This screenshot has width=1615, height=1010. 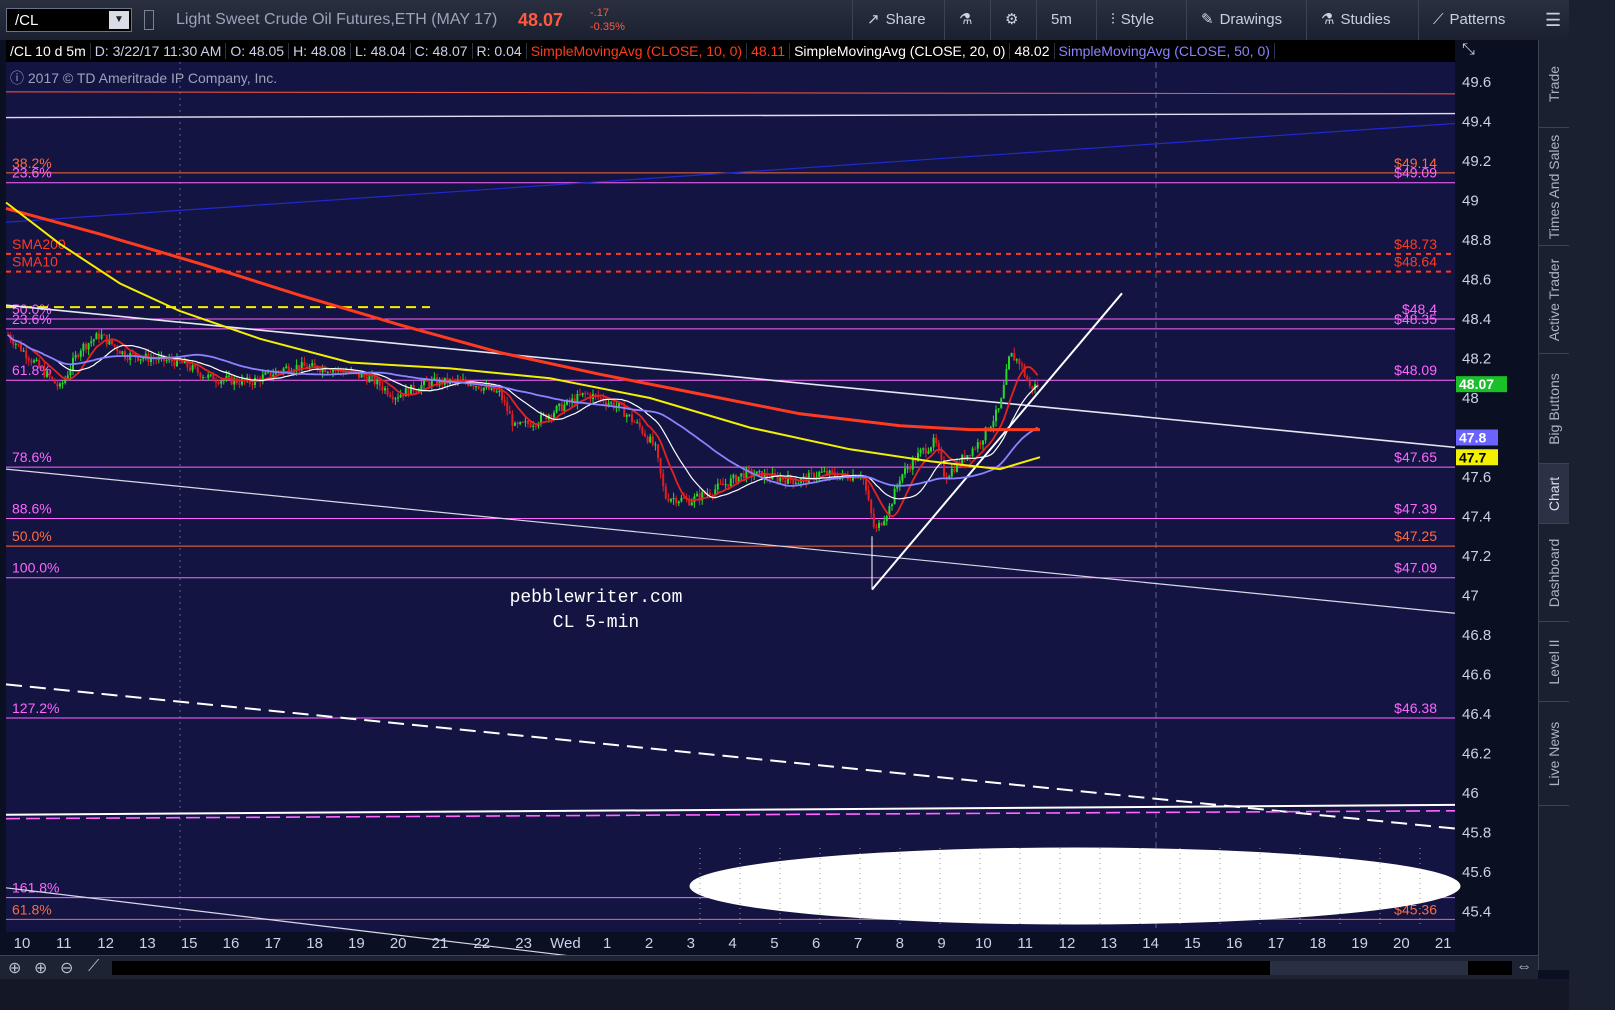 I want to click on change-value: -.17, so click(x=599, y=13).